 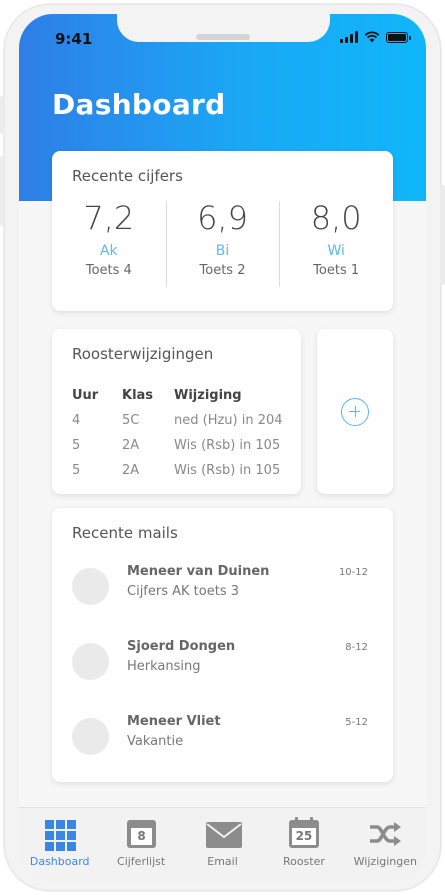 I want to click on class-cell: 5C, so click(x=131, y=420).